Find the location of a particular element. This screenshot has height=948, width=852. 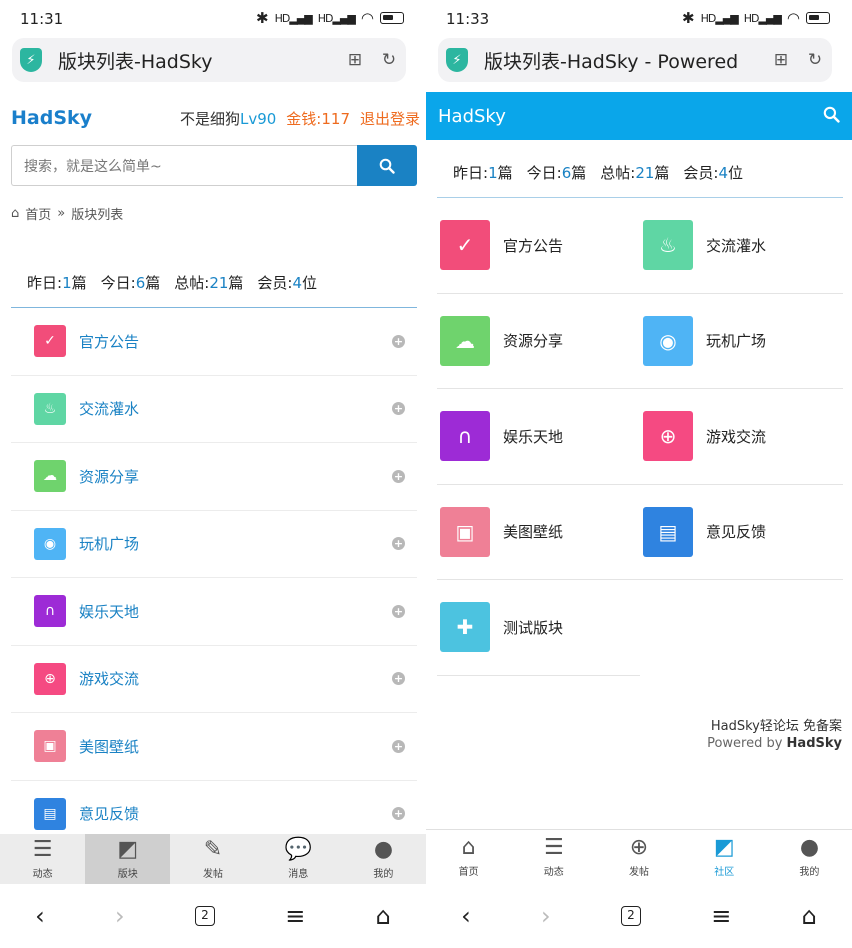

board-item: ♨ 交流灌水 + is located at coordinates (214, 409).